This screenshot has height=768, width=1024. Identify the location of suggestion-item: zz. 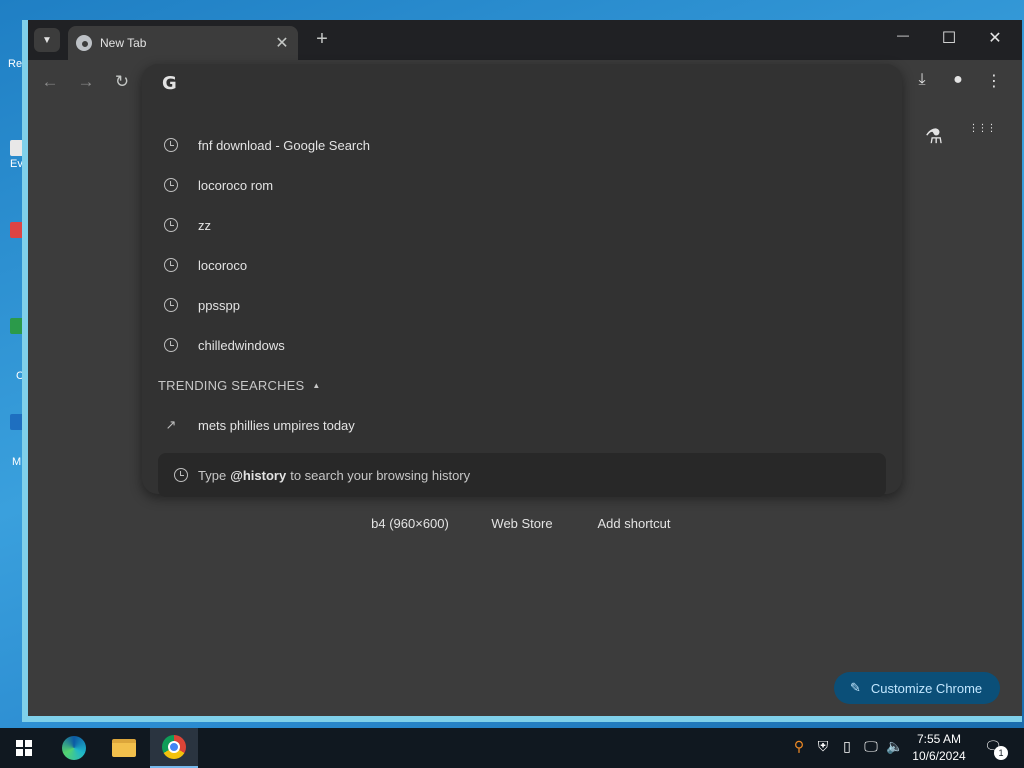
(522, 225).